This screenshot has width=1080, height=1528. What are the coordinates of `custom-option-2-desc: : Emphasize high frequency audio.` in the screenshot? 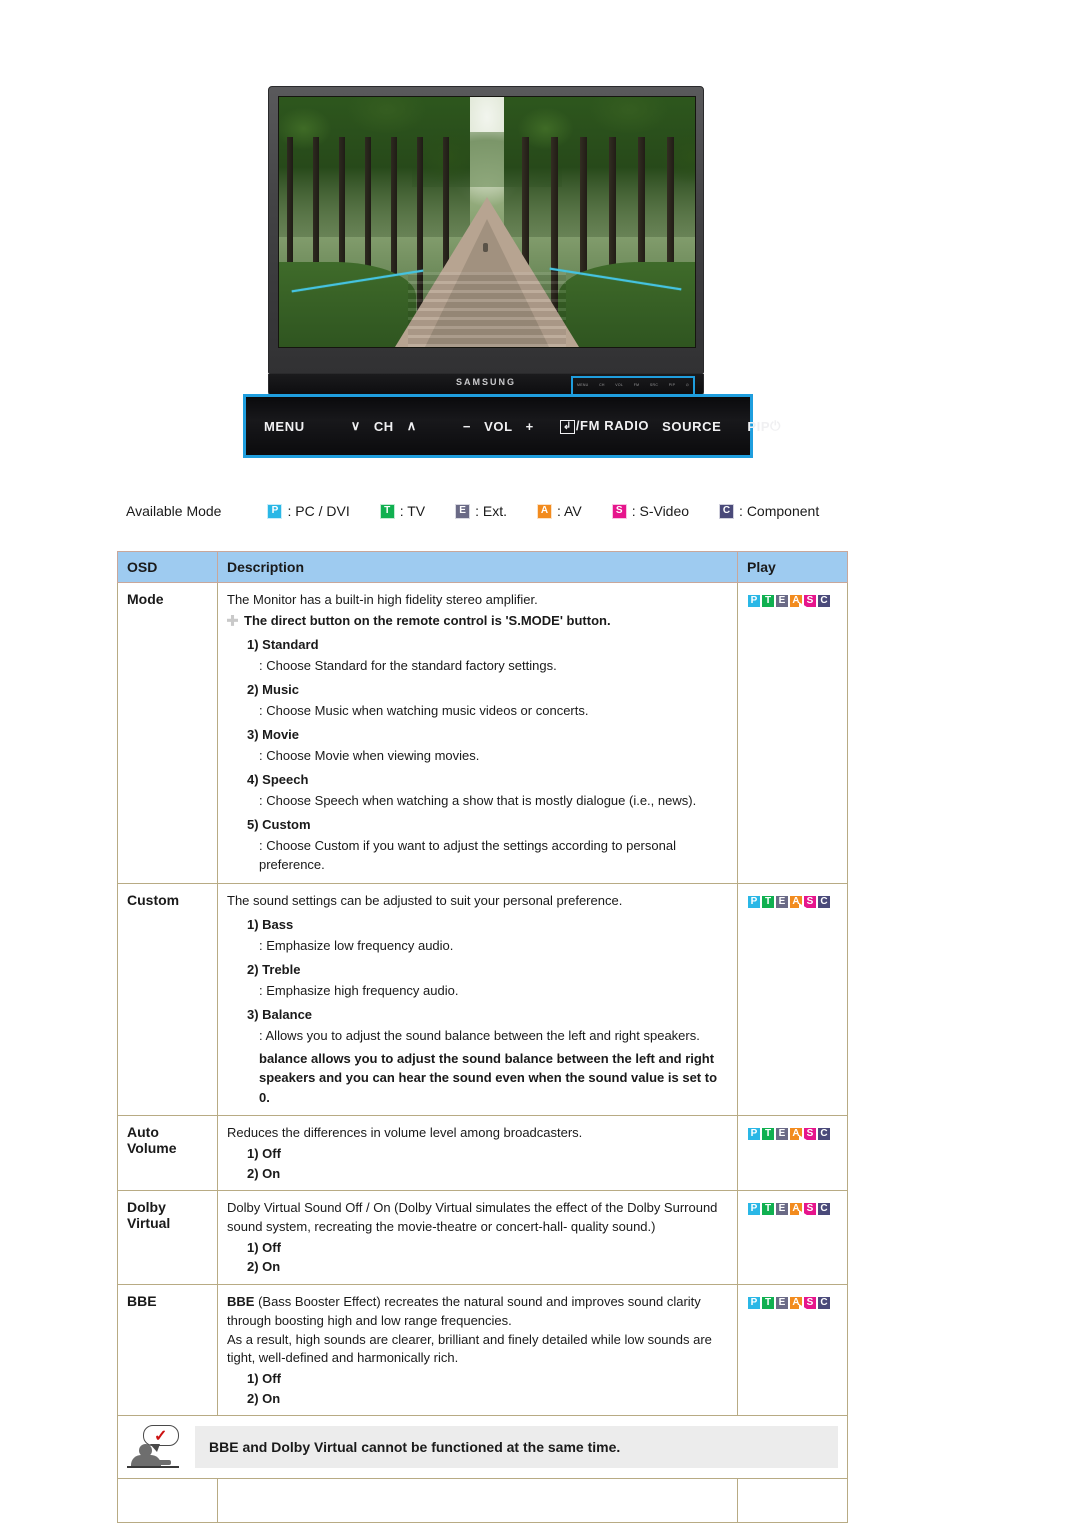 It's located at (359, 990).